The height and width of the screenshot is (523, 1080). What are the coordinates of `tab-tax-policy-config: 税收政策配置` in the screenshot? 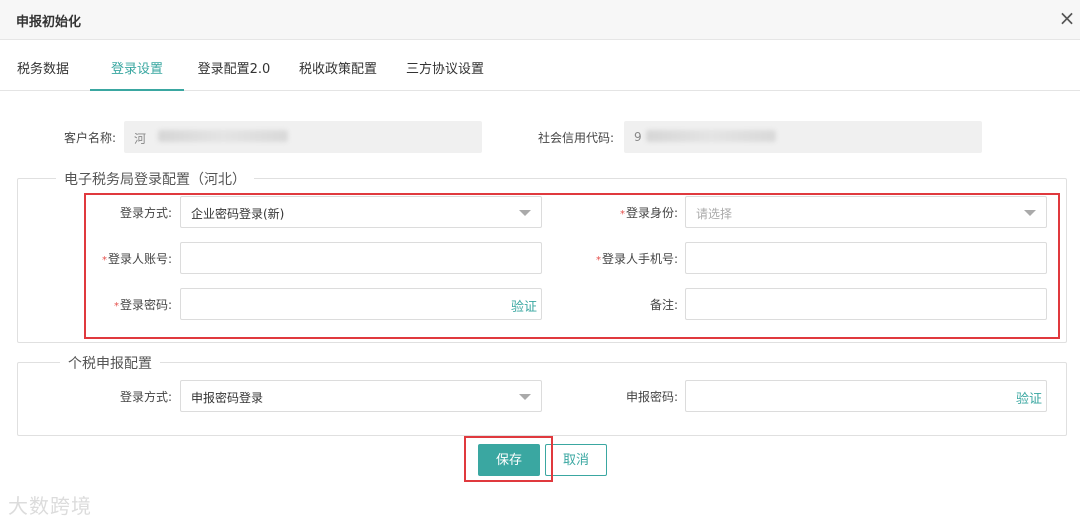 It's located at (338, 70).